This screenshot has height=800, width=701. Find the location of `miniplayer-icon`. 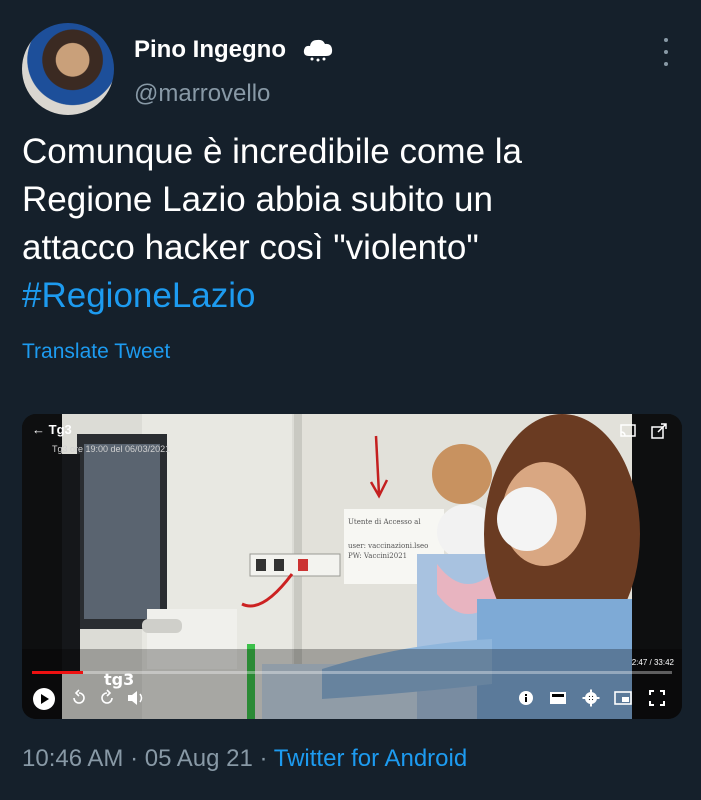

miniplayer-icon is located at coordinates (623, 698).